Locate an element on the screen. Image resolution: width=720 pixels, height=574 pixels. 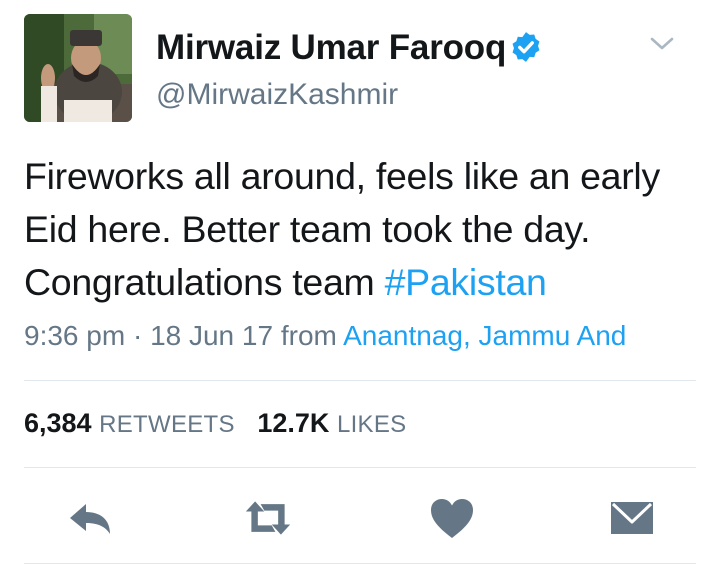
location-link: Anantnag, Jammu And is located at coordinates (484, 335).